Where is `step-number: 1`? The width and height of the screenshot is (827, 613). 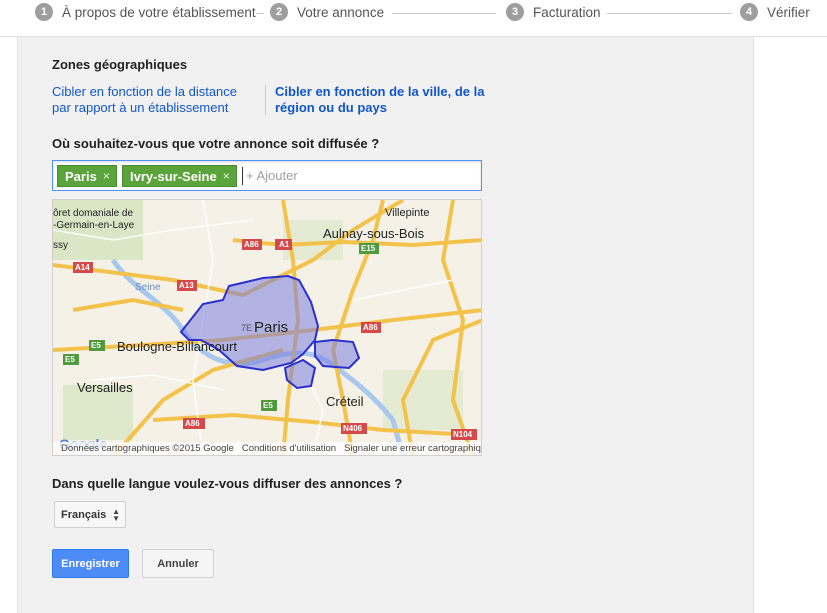
step-number: 1 is located at coordinates (44, 12).